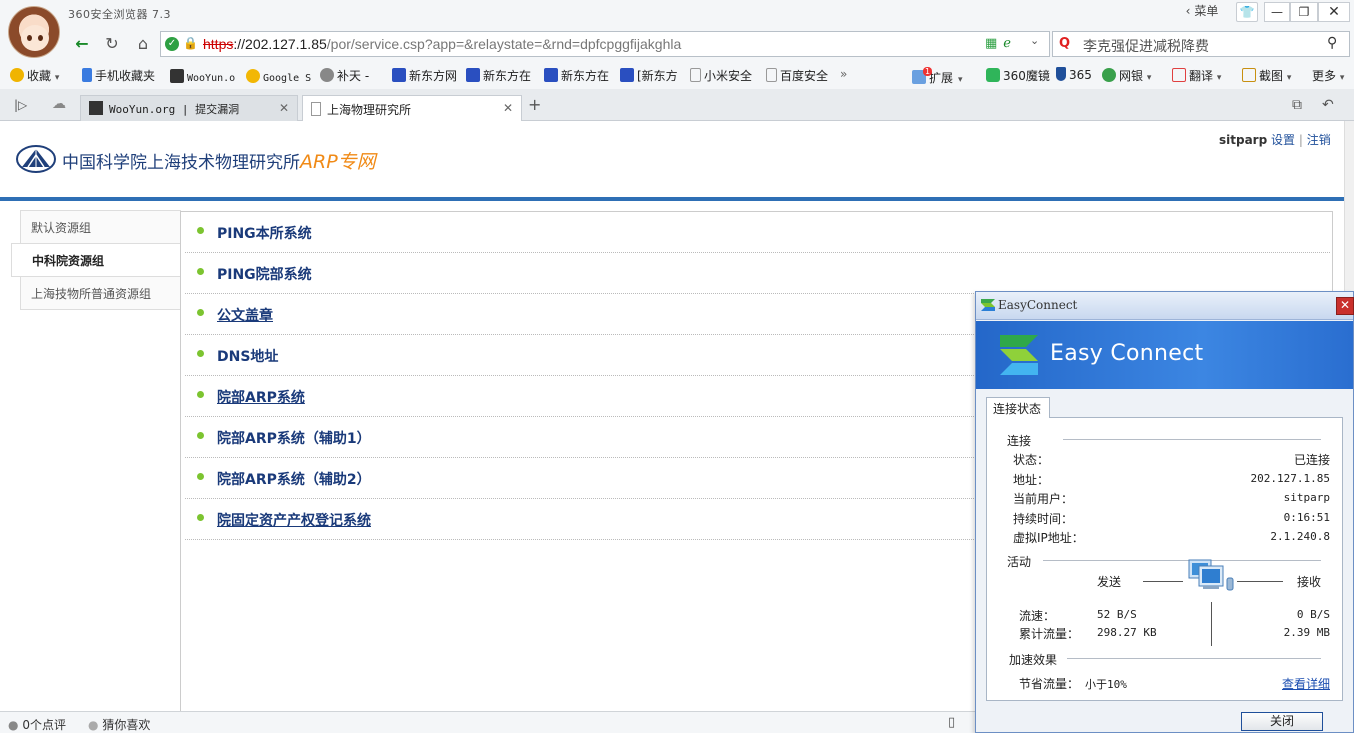 This screenshot has width=1354, height=733. What do you see at coordinates (672, 199) in the screenshot?
I see `header-divider` at bounding box center [672, 199].